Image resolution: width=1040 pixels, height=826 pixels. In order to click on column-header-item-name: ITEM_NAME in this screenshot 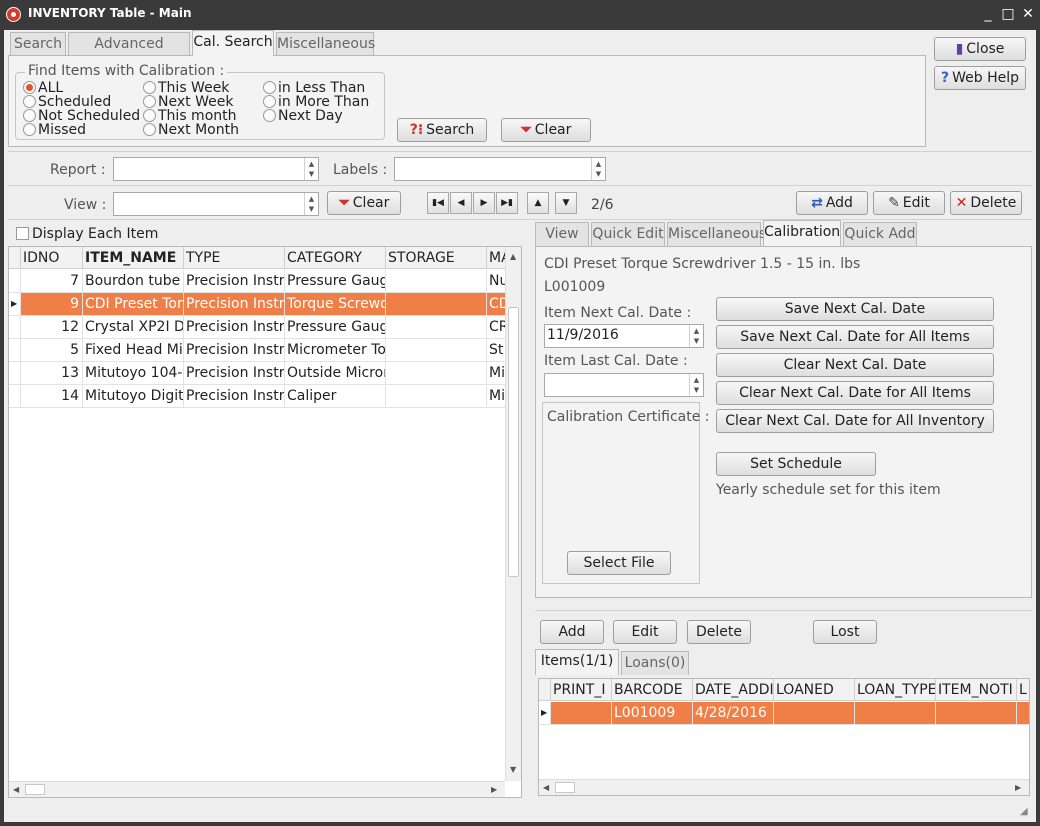, I will do `click(133, 258)`.